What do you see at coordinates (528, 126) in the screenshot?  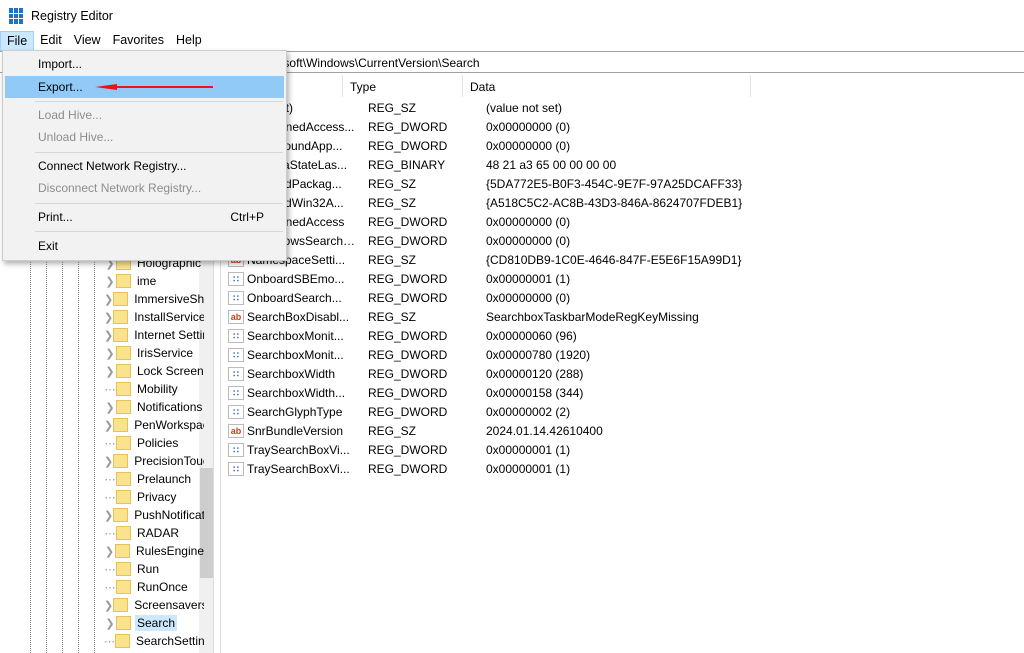 I see `value-data: 0x00000000 (0)` at bounding box center [528, 126].